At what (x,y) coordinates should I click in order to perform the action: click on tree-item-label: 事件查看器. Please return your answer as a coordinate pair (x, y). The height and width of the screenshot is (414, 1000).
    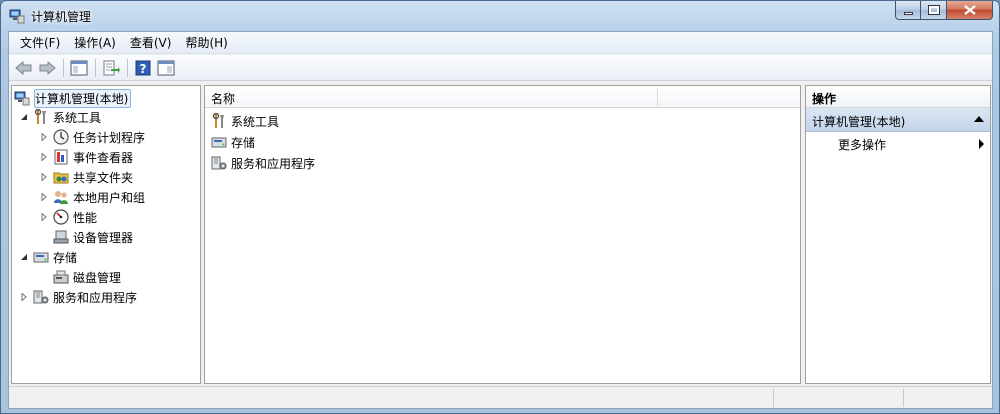
    Looking at the image, I should click on (103, 157).